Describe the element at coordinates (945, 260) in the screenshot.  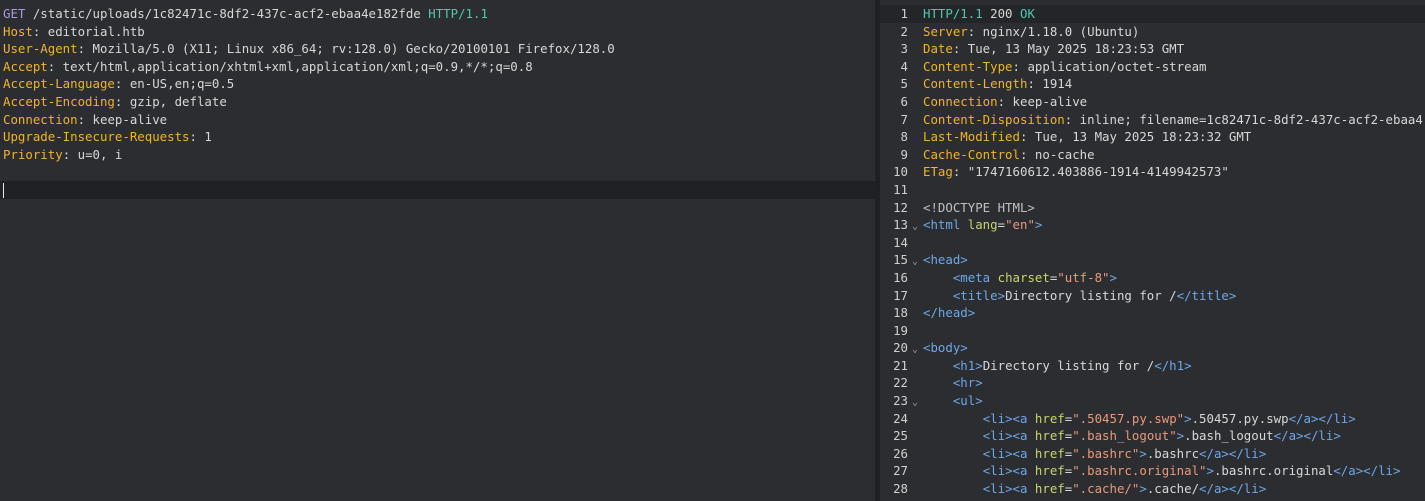
I see `code-token: <head>` at that location.